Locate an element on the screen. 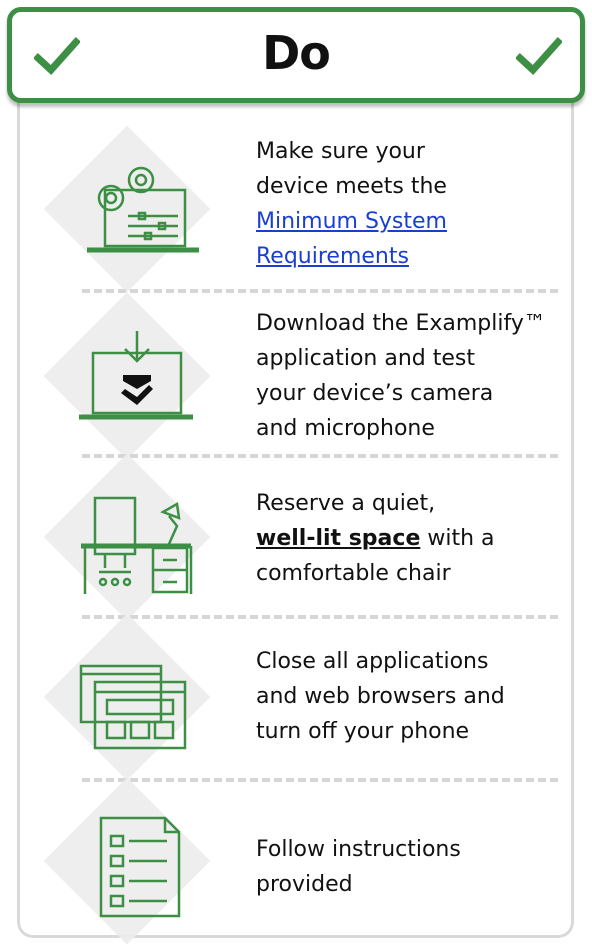  item-line: comfortable chair is located at coordinates (353, 573).